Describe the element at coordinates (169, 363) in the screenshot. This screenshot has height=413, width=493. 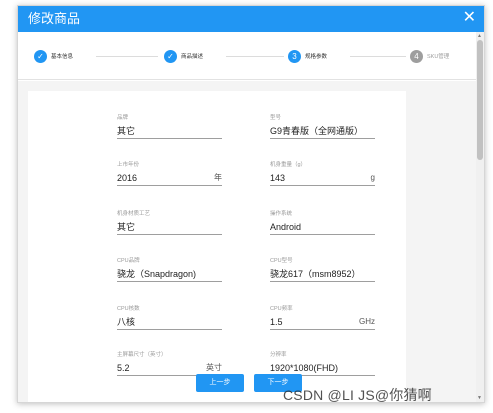
I see `screen-size-field: 主屏幕尺寸（英寸） 5.2 英寸` at that location.